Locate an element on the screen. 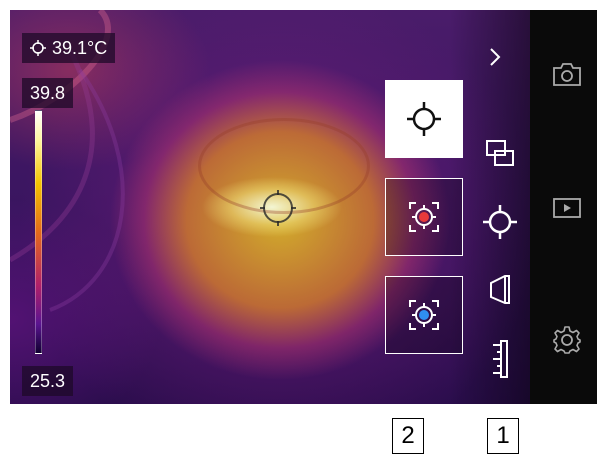 Image resolution: width=597 pixels, height=454 pixels. cold-spot-icon is located at coordinates (424, 315).